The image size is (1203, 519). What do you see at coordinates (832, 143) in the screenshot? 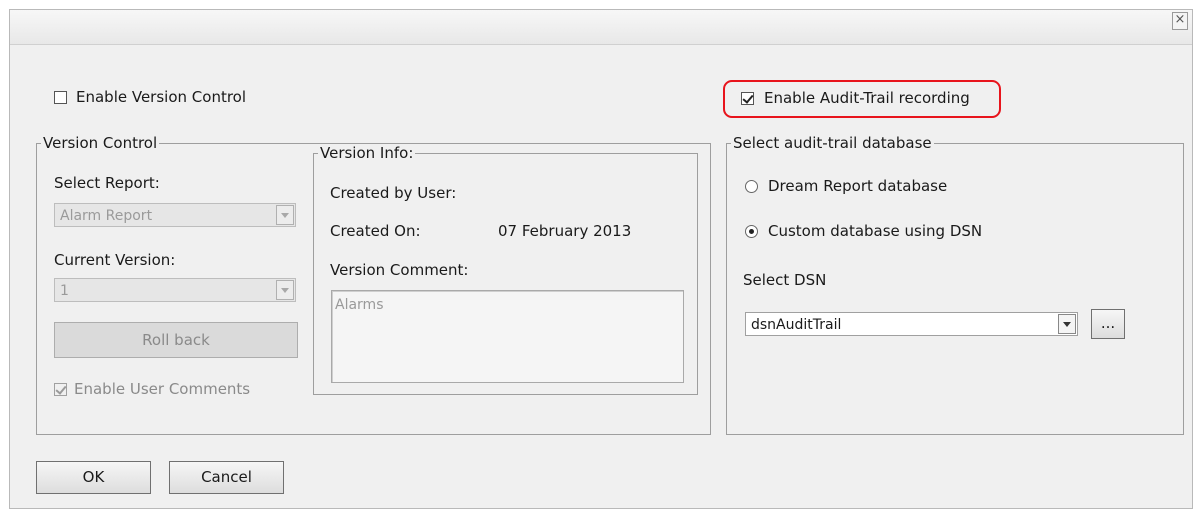
I see `audit-db-legend: Select audit-trail database` at bounding box center [832, 143].